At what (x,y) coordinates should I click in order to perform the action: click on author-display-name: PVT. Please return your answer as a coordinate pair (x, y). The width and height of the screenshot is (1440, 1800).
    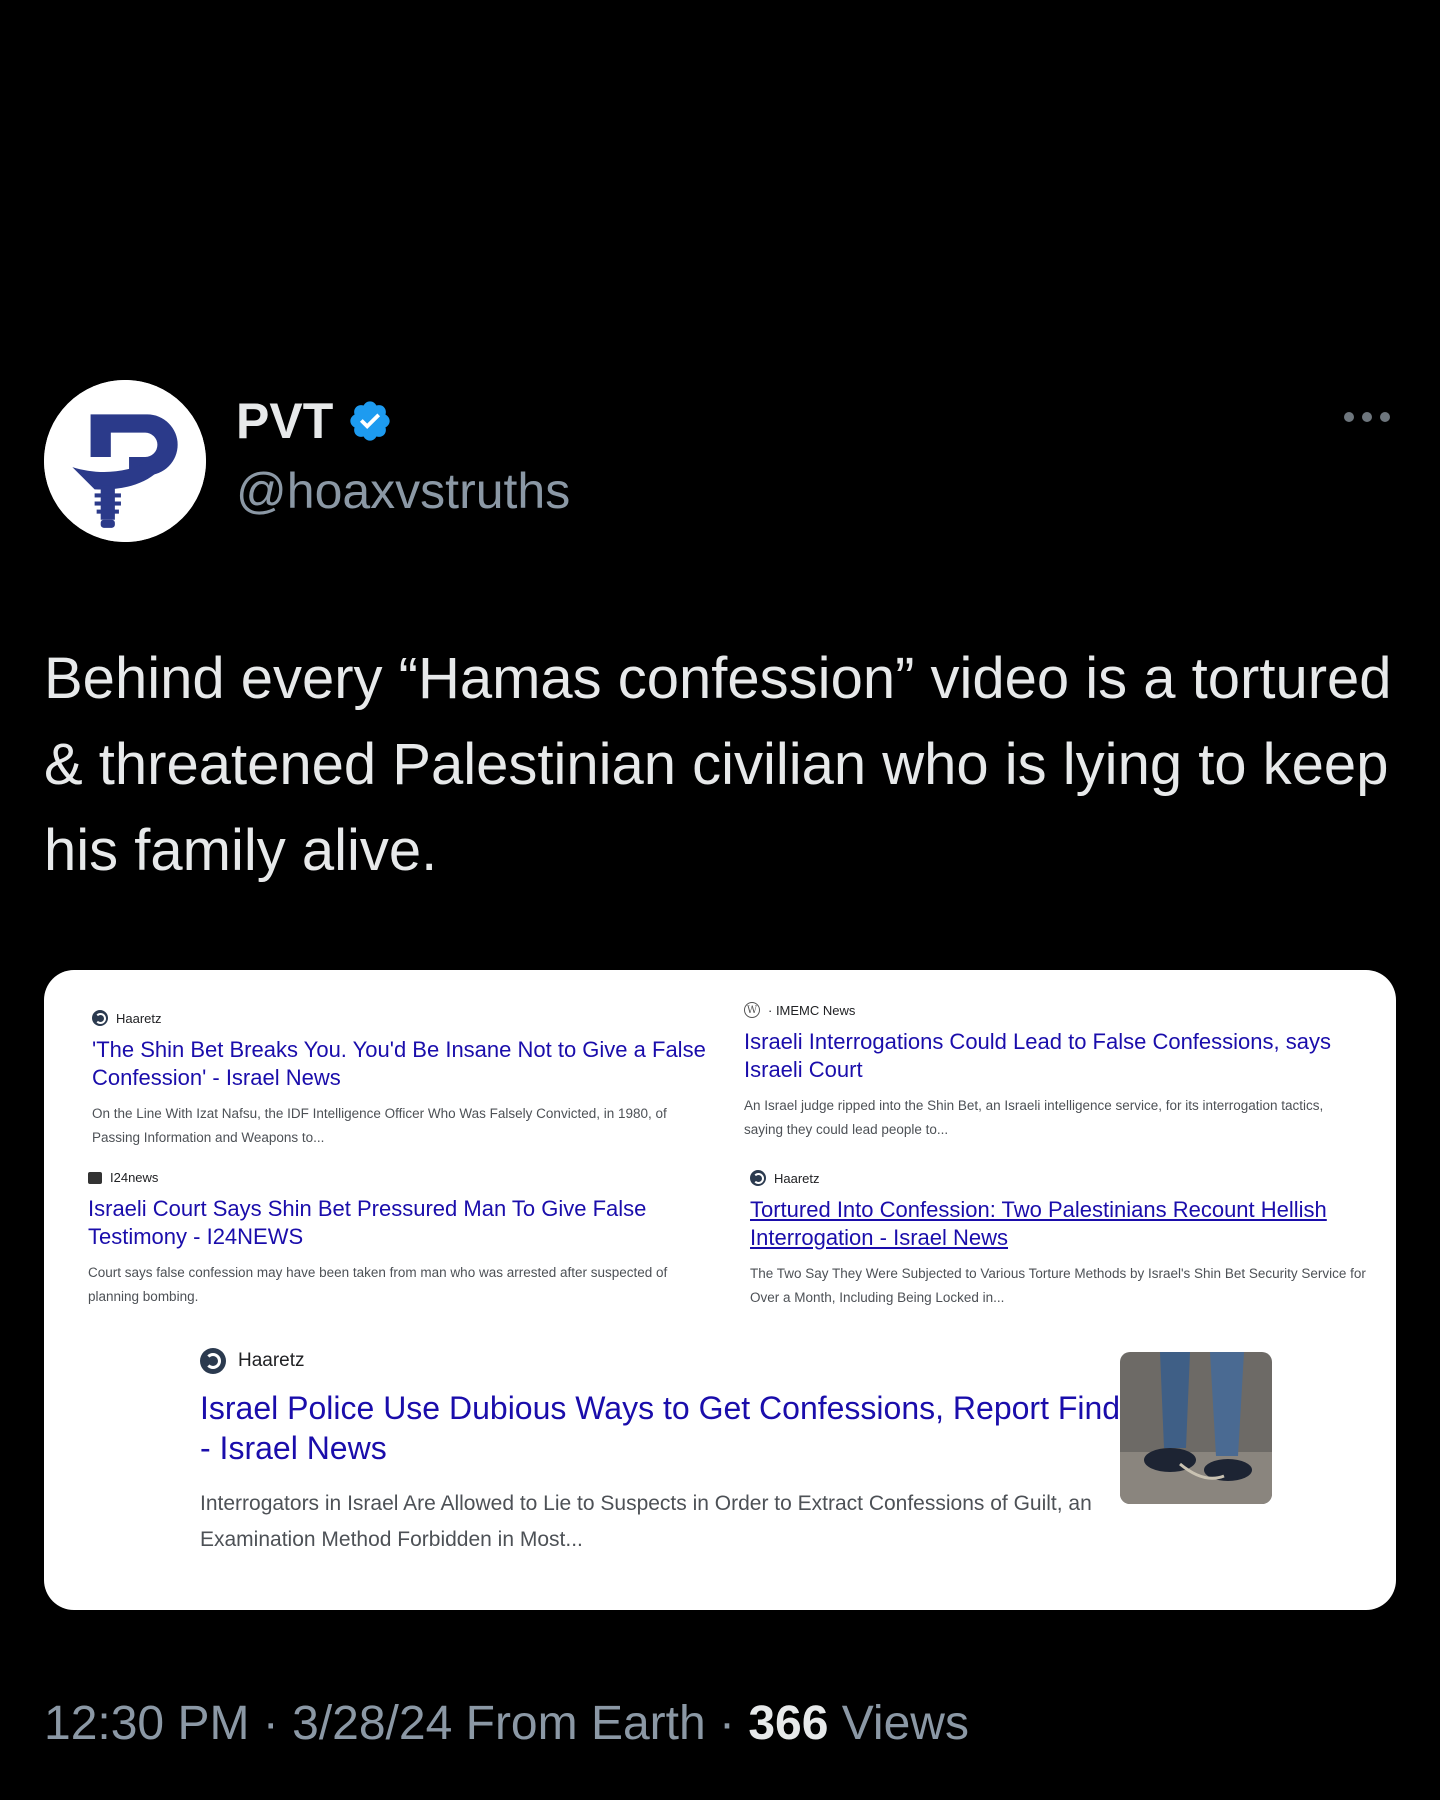
    Looking at the image, I should click on (284, 421).